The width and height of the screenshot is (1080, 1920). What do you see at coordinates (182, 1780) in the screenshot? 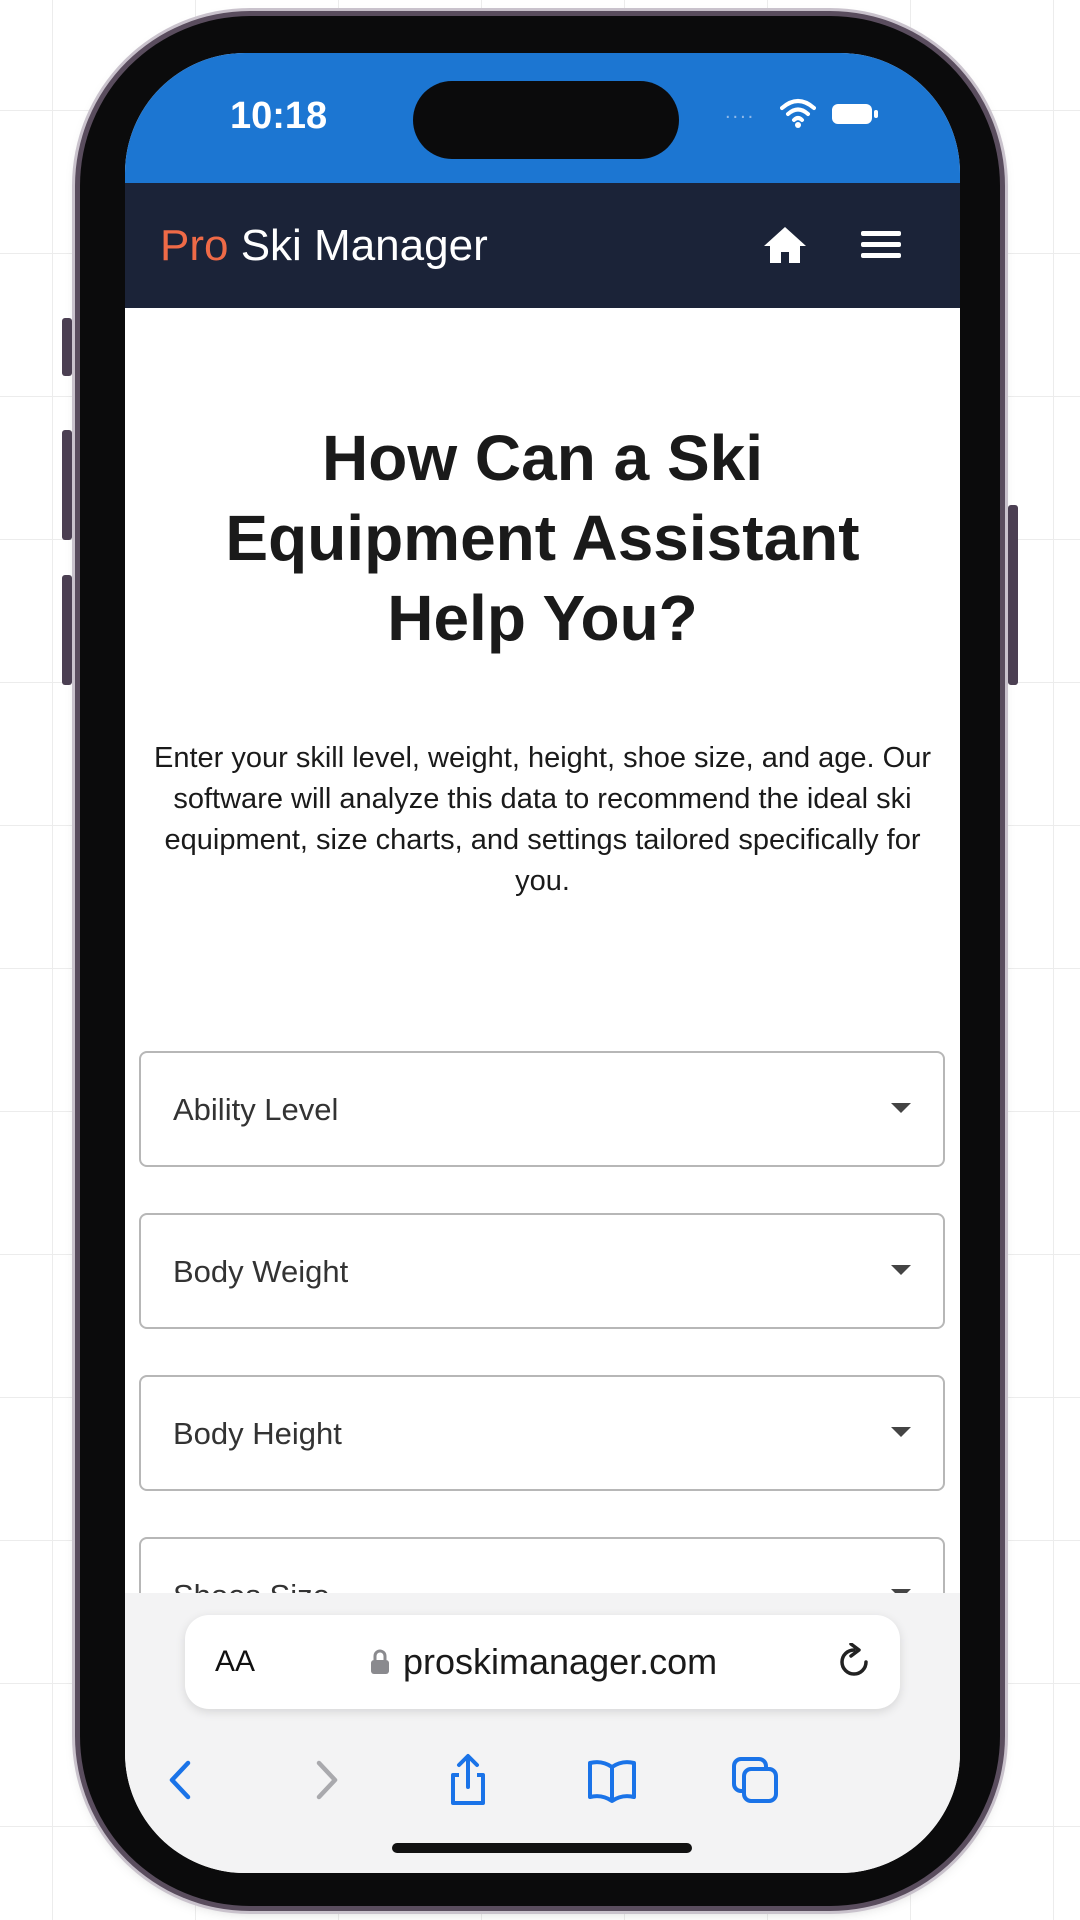
I see `back-icon` at bounding box center [182, 1780].